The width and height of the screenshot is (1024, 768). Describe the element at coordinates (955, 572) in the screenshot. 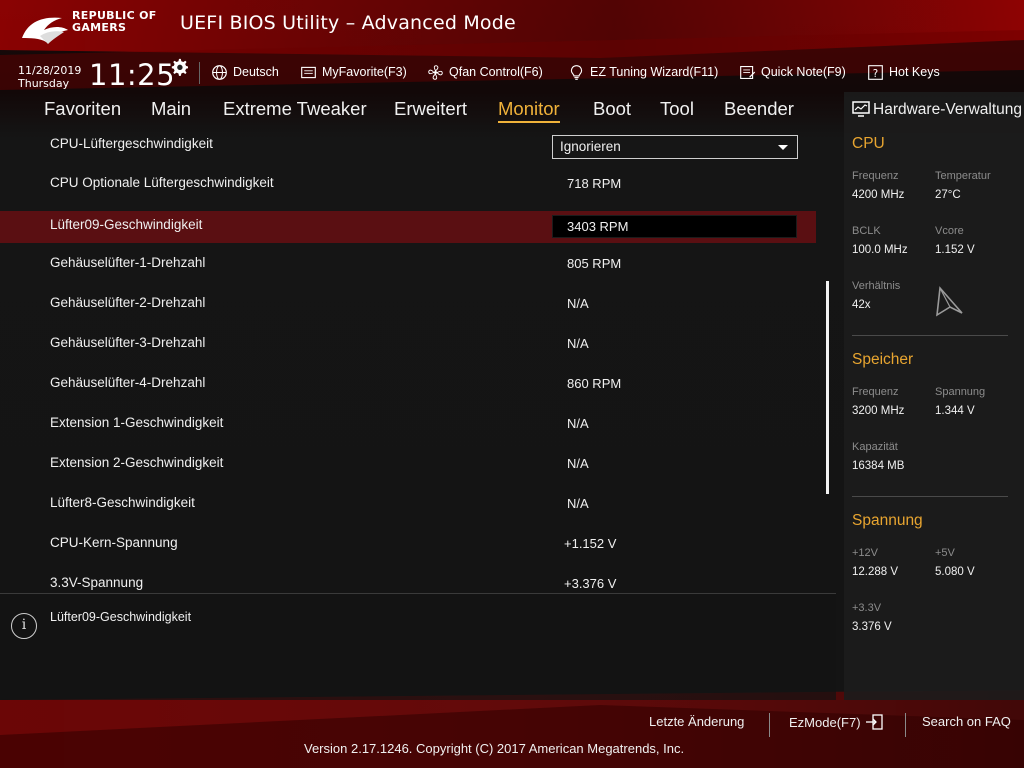

I see `v5-value: 5.080 V` at that location.